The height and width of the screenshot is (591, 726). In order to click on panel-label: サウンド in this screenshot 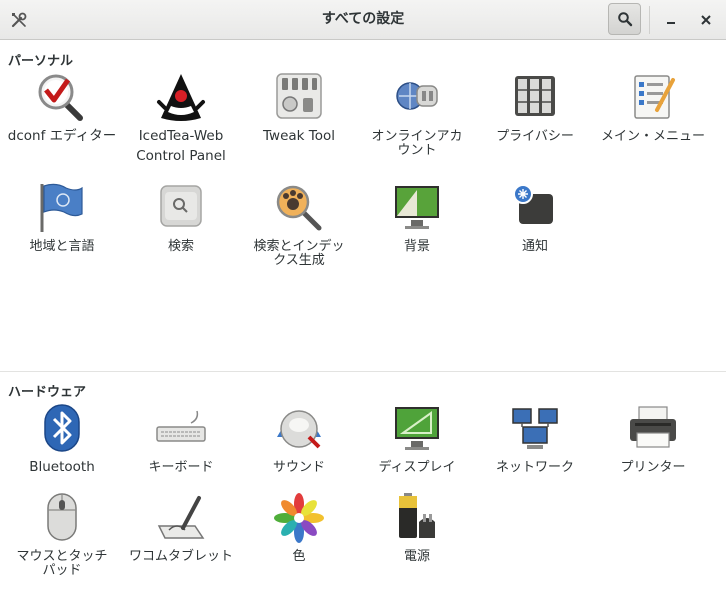, I will do `click(298, 467)`.